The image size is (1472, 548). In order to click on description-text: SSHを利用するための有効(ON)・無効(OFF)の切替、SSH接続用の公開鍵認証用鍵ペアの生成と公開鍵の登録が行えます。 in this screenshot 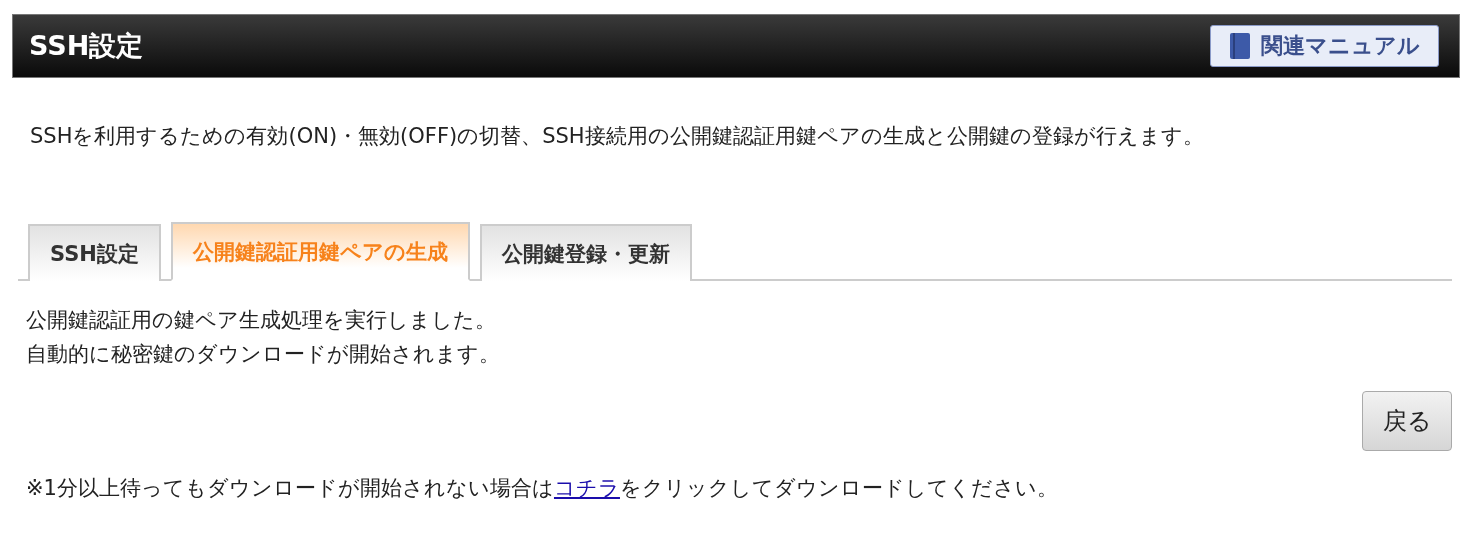, I will do `click(617, 136)`.